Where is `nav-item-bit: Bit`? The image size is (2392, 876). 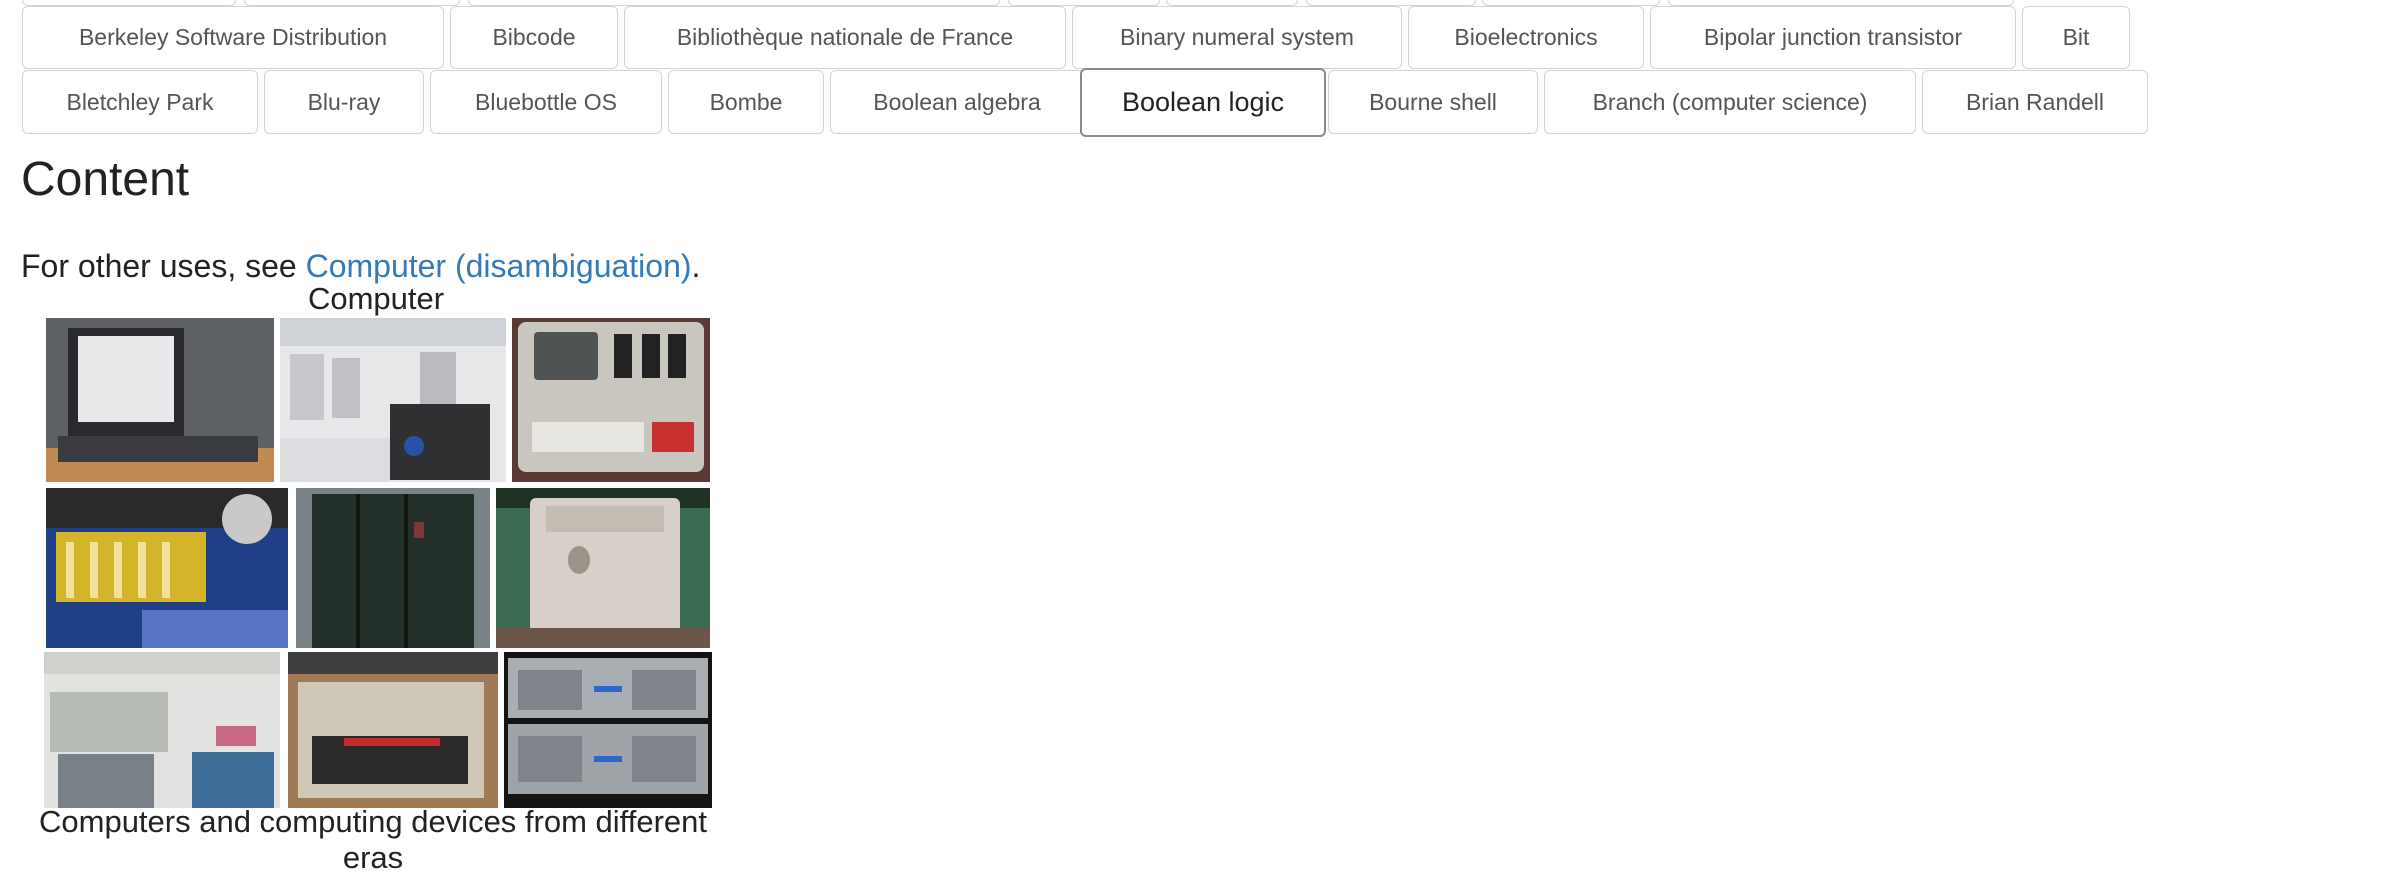
nav-item-bit: Bit is located at coordinates (2076, 37).